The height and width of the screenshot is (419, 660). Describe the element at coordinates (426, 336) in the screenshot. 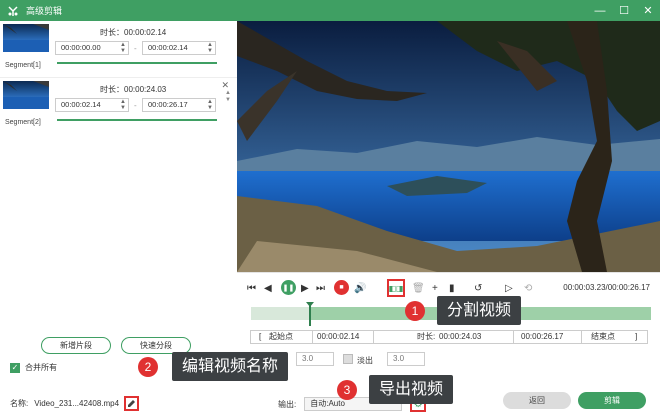

I see `trim-duration-label: 时长:` at that location.